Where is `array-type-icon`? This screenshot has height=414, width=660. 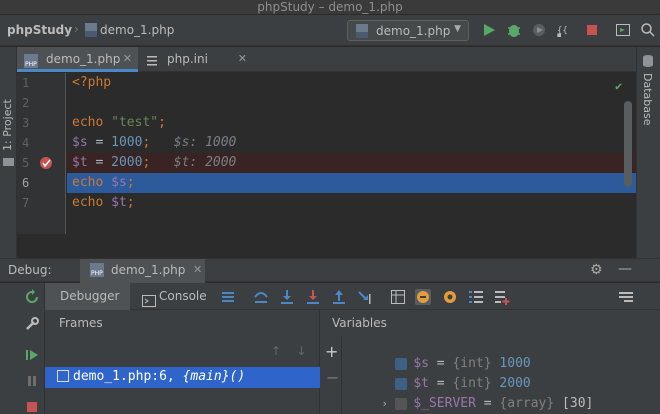
array-type-icon is located at coordinates (401, 403).